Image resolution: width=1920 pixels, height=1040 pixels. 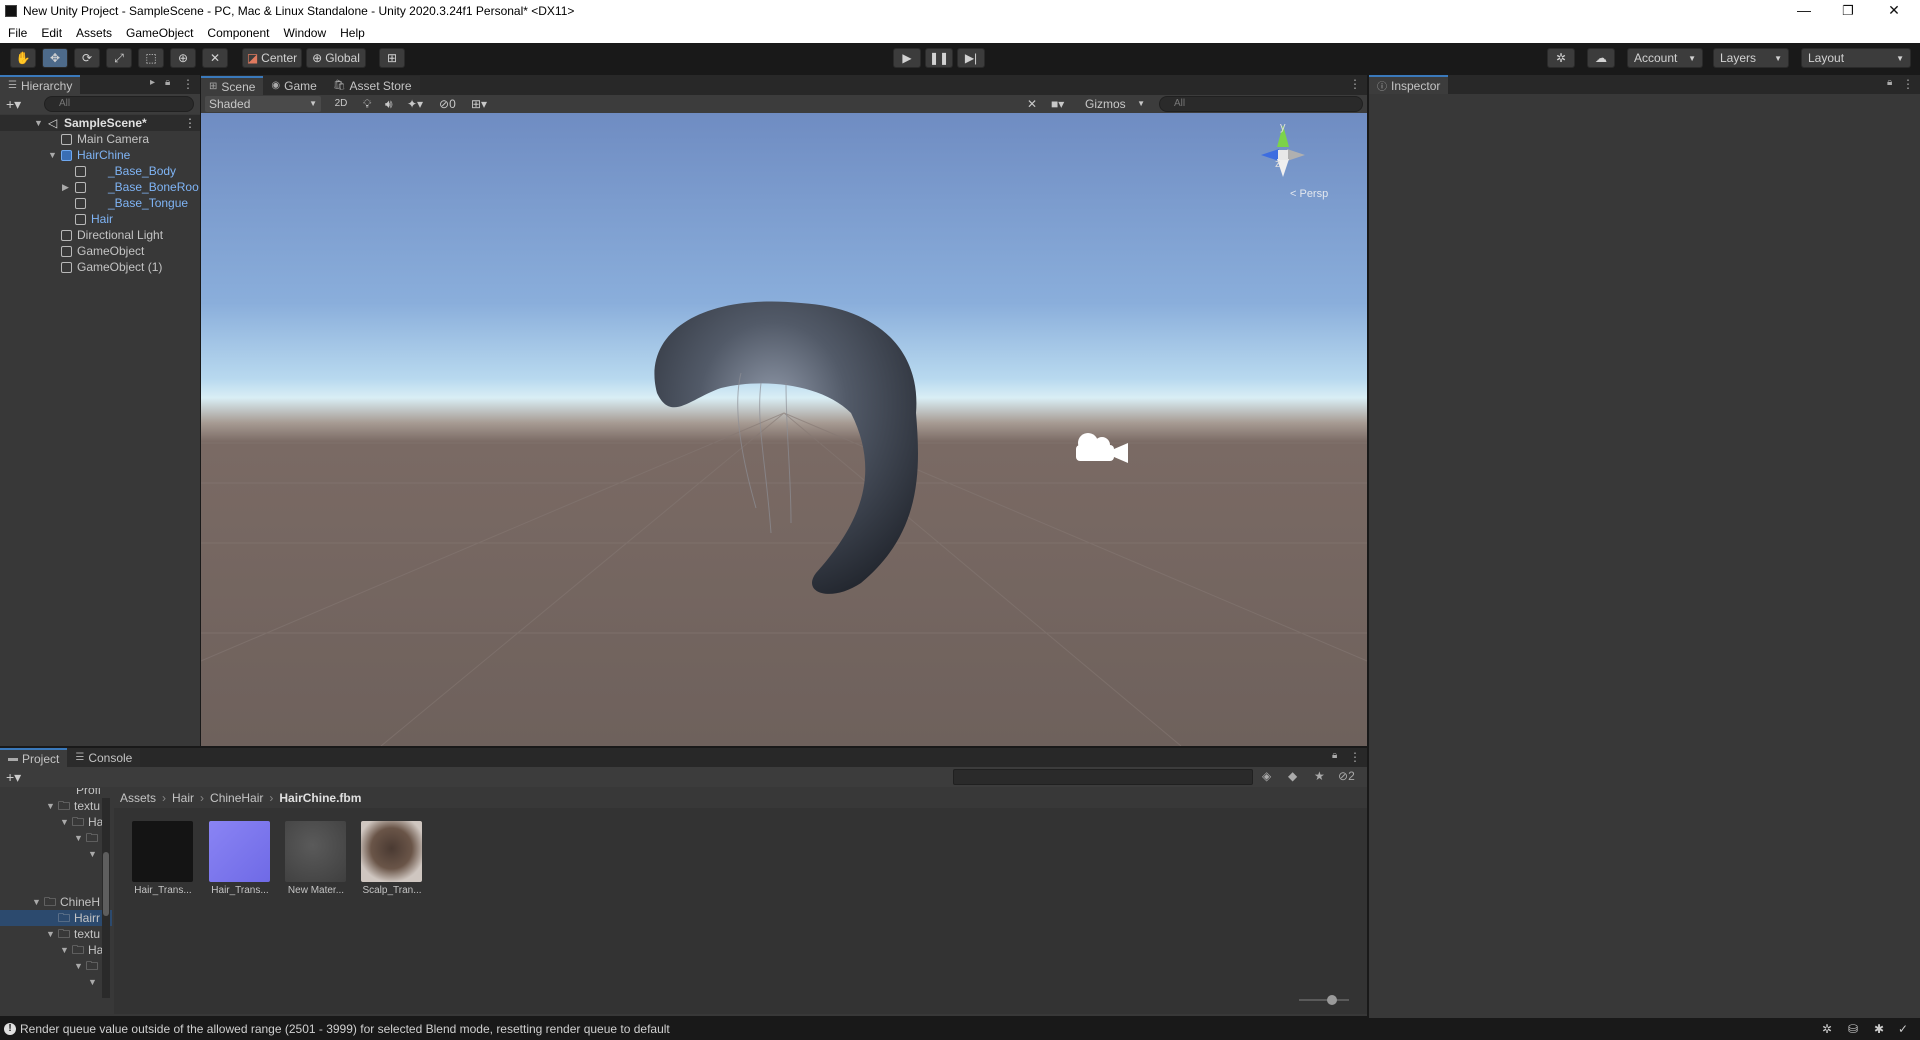 I want to click on shading-mode-dropdown: Shaded ▼, so click(x=263, y=104).